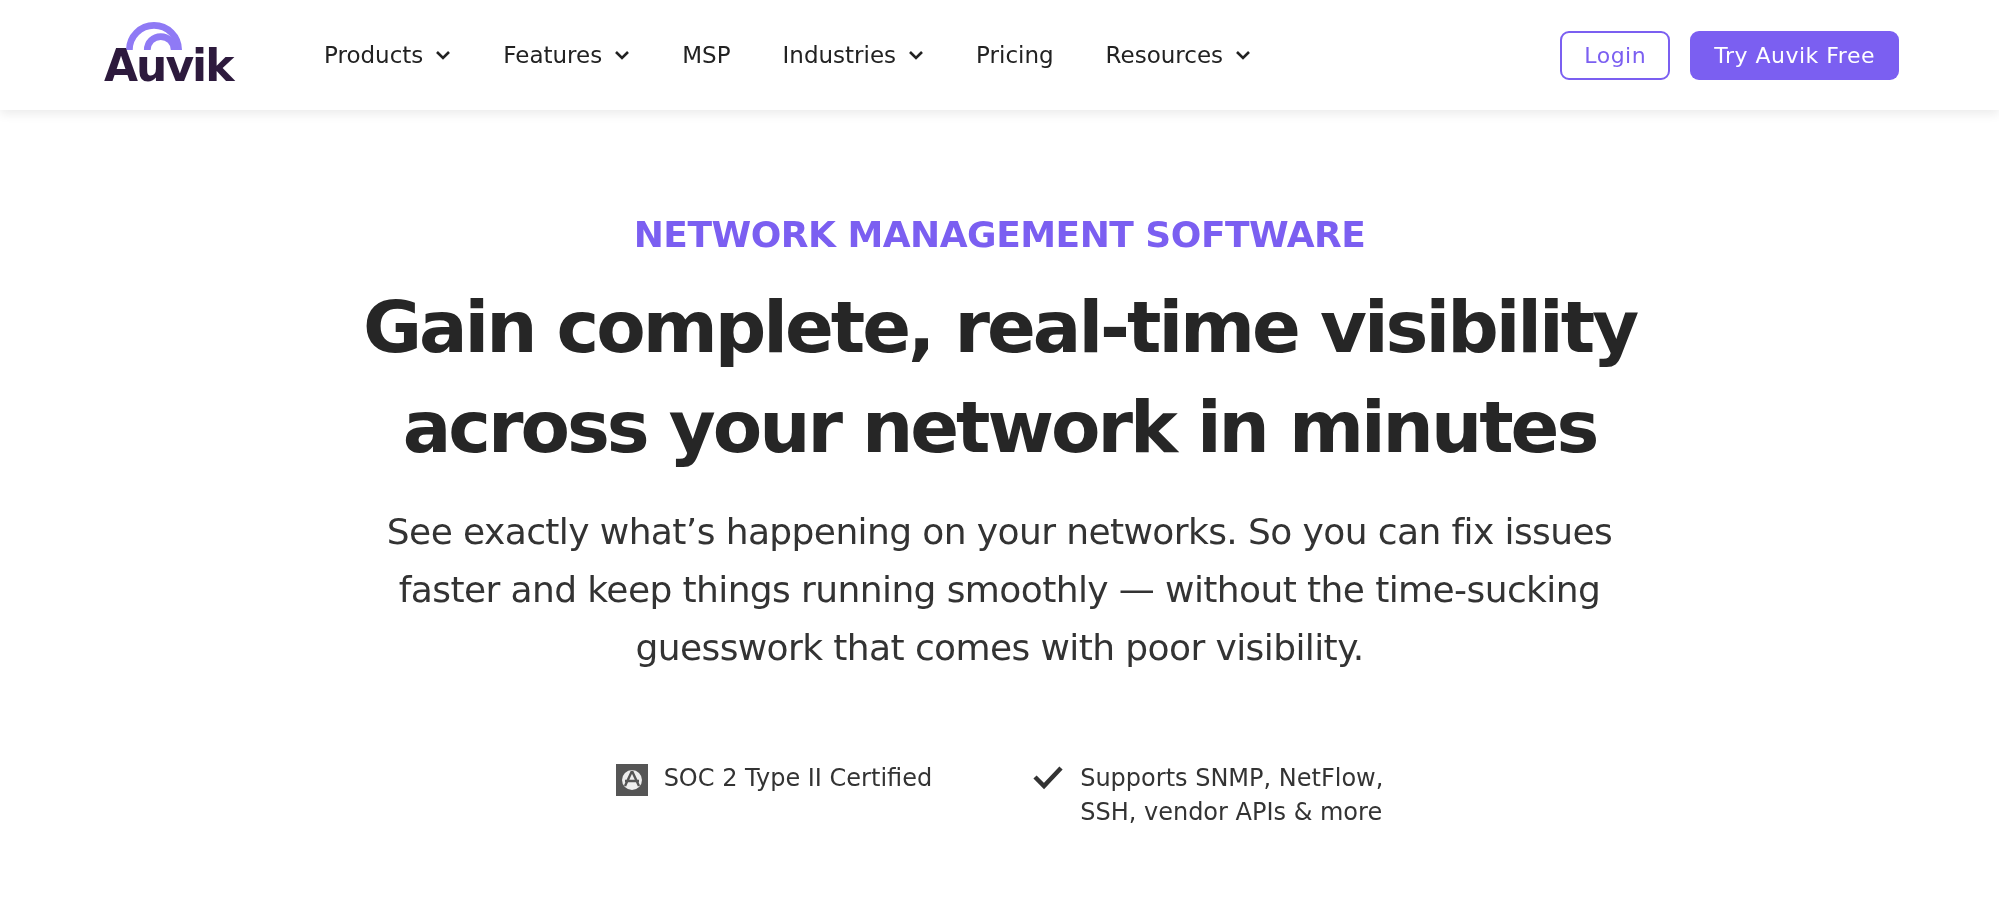  I want to click on nav-link: Features, so click(567, 55).